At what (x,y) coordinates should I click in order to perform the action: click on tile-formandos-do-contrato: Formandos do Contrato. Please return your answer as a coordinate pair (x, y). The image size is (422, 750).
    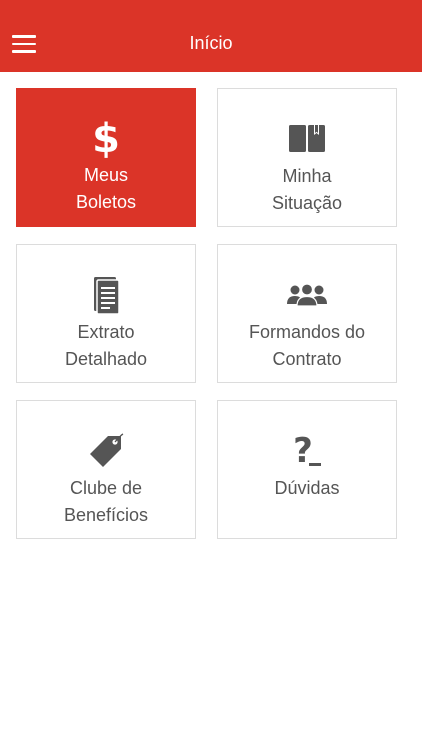
    Looking at the image, I should click on (307, 313).